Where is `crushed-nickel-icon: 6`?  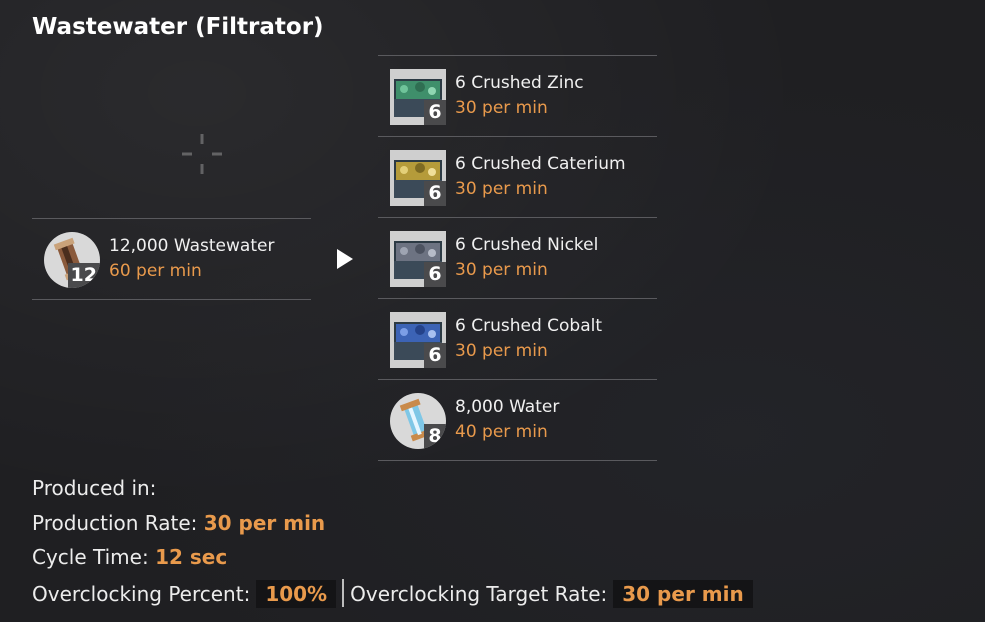 crushed-nickel-icon: 6 is located at coordinates (418, 259).